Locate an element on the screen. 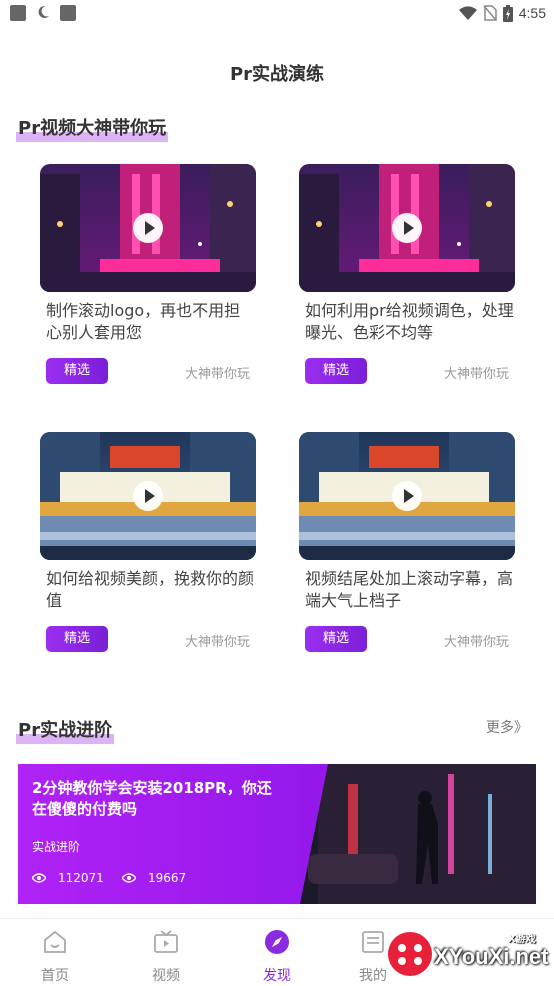 The image size is (554, 986). section-title-pr-advanced: Pr实战进阶 is located at coordinates (65, 730).